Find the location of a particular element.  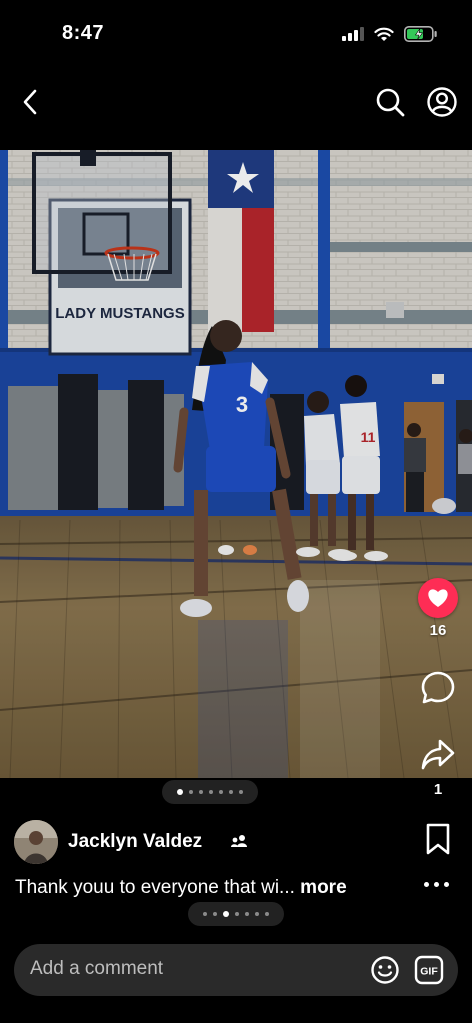

caption: Thank youu to everyone that wi... more is located at coordinates (181, 888).